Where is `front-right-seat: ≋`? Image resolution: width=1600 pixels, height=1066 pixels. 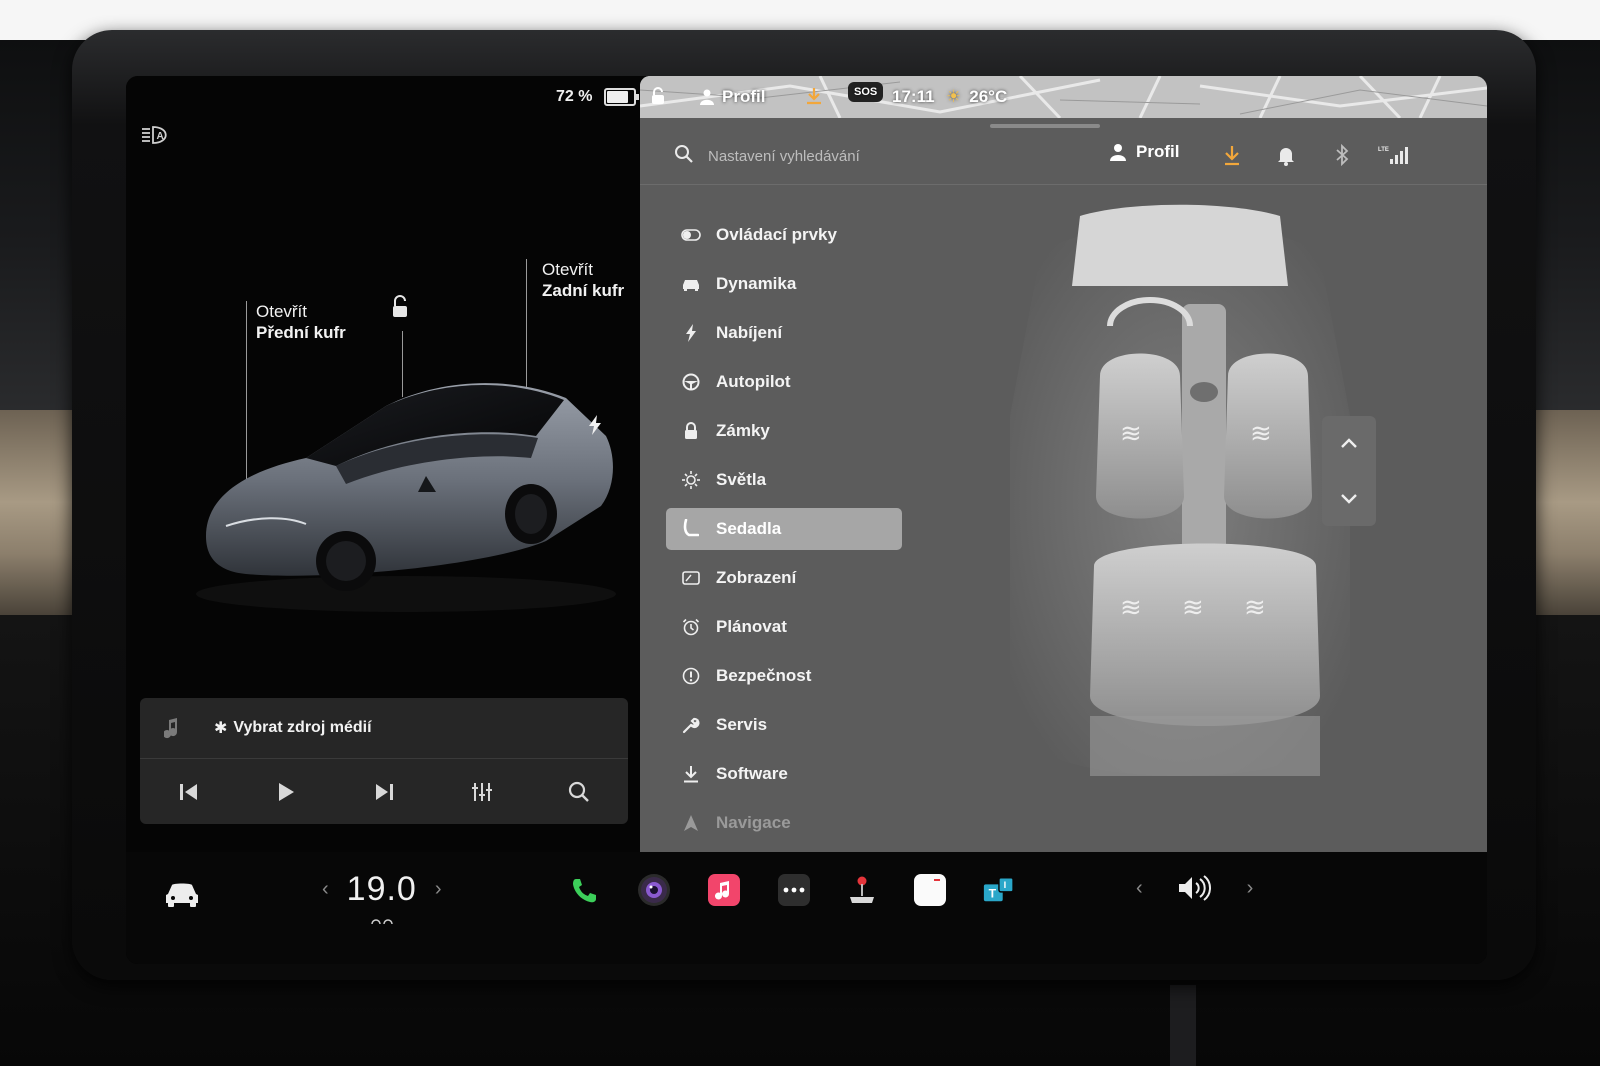
front-right-seat: ≋ is located at coordinates (1268, 436).